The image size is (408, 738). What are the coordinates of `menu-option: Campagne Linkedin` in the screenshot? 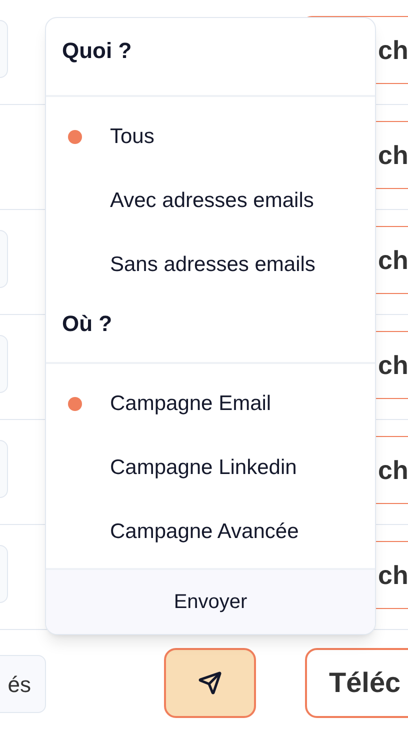 It's located at (203, 468).